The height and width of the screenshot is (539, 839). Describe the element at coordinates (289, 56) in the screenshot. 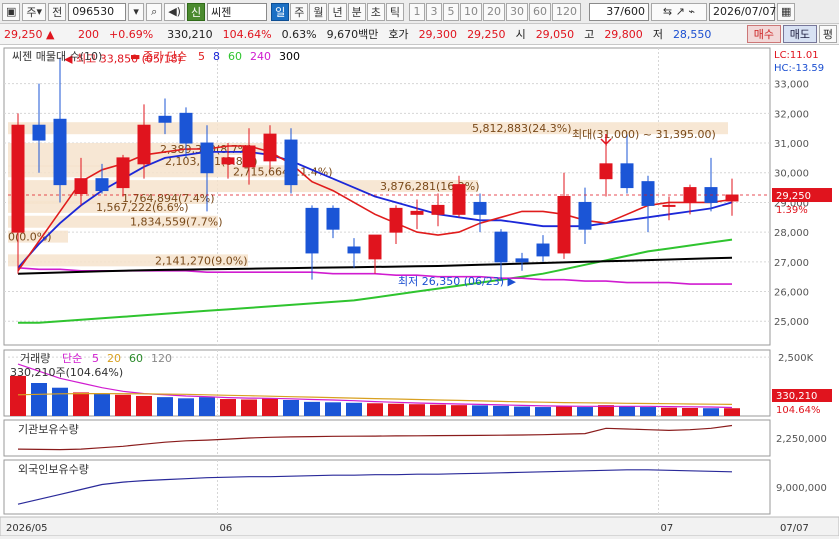

I see `ma-legend-period-300: 300` at that location.